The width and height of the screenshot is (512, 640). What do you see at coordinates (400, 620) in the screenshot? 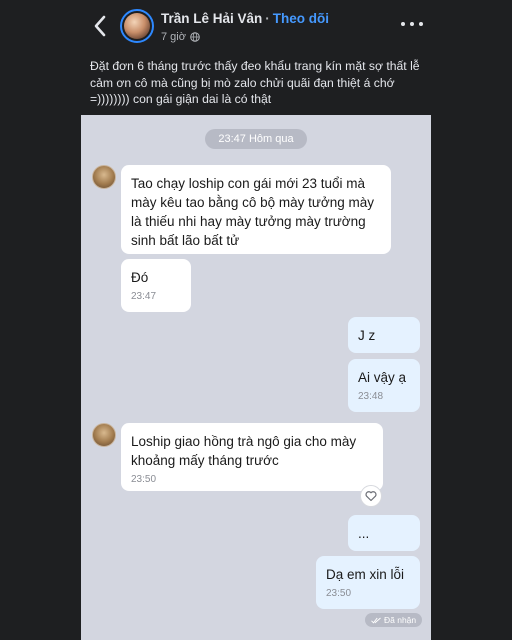
I see `status-text: Đã nhận` at bounding box center [400, 620].